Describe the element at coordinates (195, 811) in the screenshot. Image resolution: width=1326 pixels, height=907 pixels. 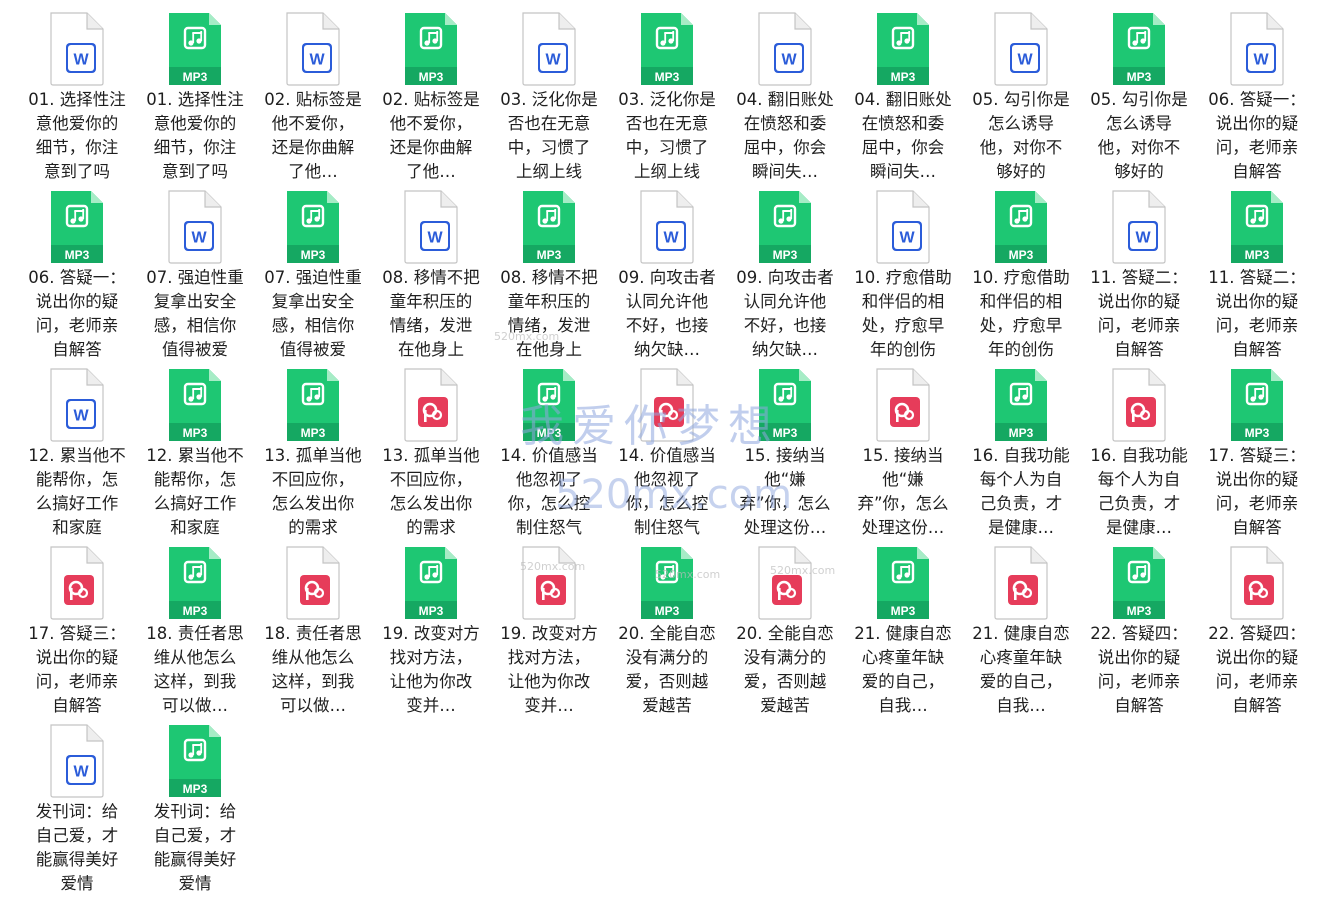
I see `file-item: MP3 发刊词：给自己爱，才能赢得美好爱情` at that location.